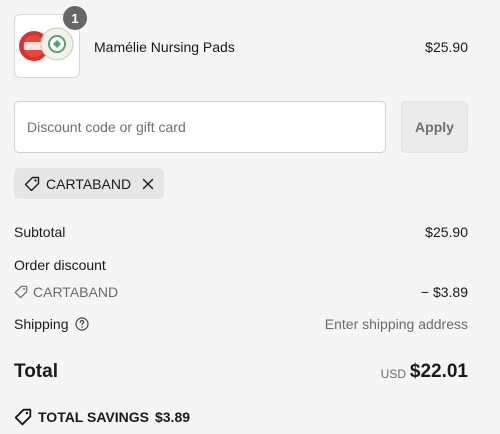 The width and height of the screenshot is (500, 434). What do you see at coordinates (172, 417) in the screenshot?
I see `total-savings-amount: $3.89` at bounding box center [172, 417].